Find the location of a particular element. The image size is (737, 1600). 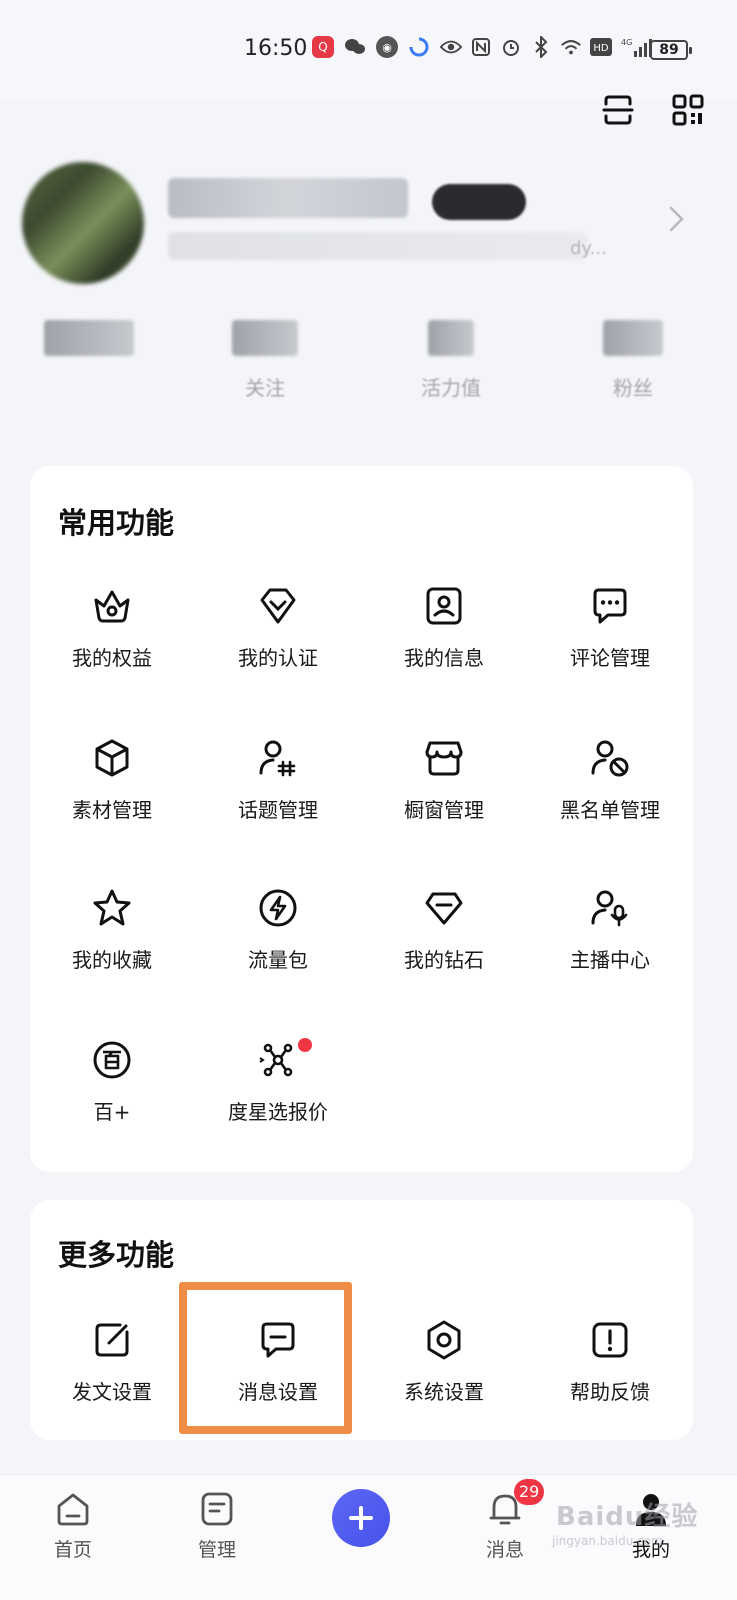

grid-item-my-info: 我的信息 is located at coordinates (444, 644).